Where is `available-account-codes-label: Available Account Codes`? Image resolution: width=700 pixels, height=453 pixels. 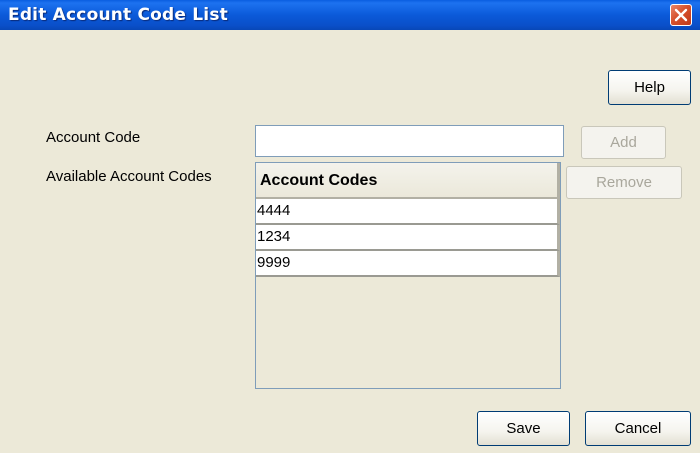 available-account-codes-label: Available Account Codes is located at coordinates (129, 176).